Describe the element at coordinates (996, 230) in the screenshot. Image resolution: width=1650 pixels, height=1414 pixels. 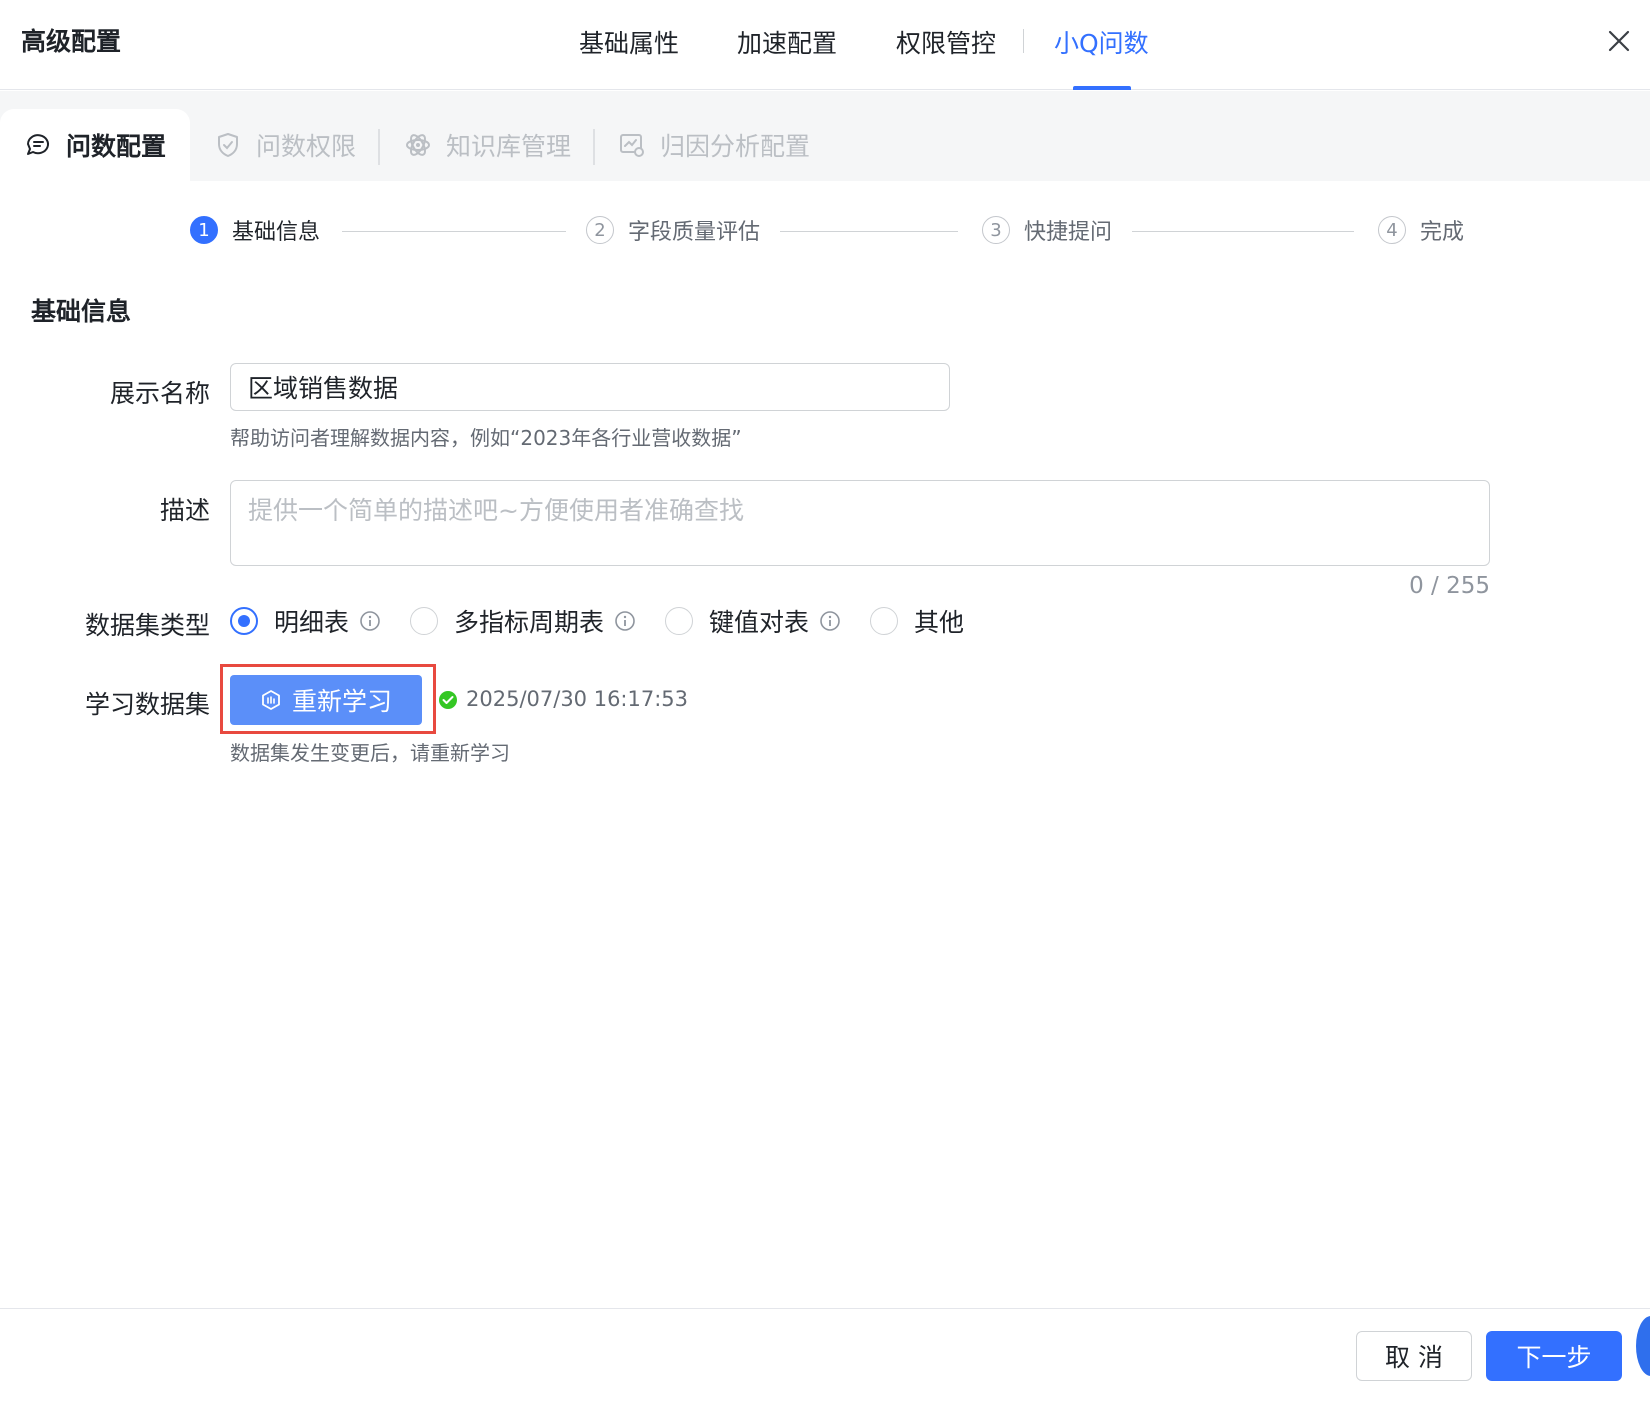
I see `step-number: 3` at that location.